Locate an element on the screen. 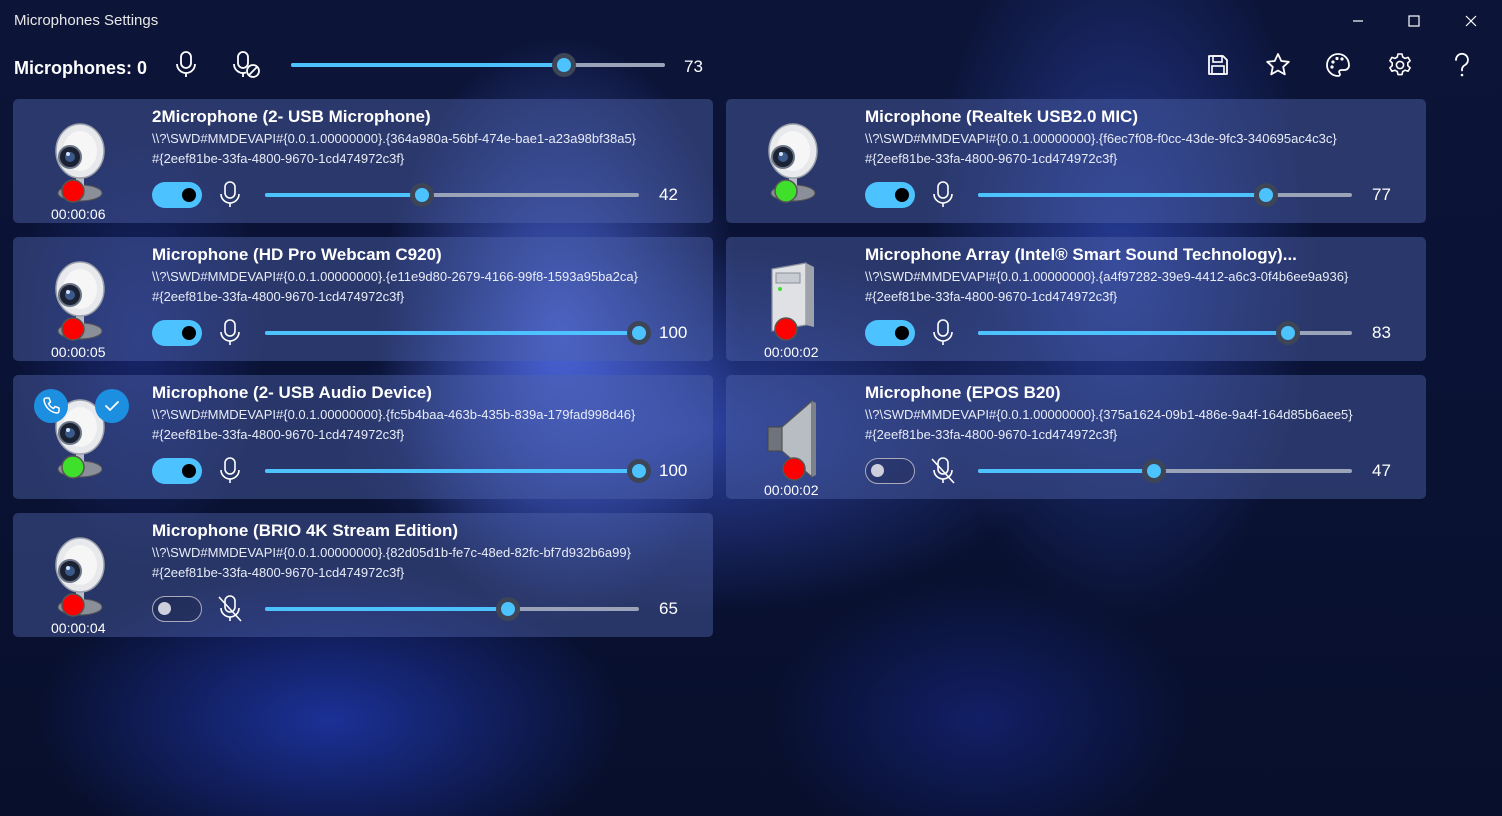  master-volume-slider is located at coordinates (478, 65).